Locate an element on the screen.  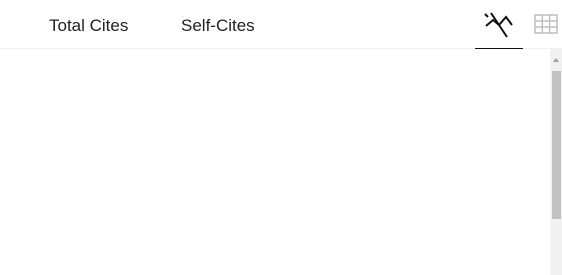
vertical-scrollbar is located at coordinates (556, 162).